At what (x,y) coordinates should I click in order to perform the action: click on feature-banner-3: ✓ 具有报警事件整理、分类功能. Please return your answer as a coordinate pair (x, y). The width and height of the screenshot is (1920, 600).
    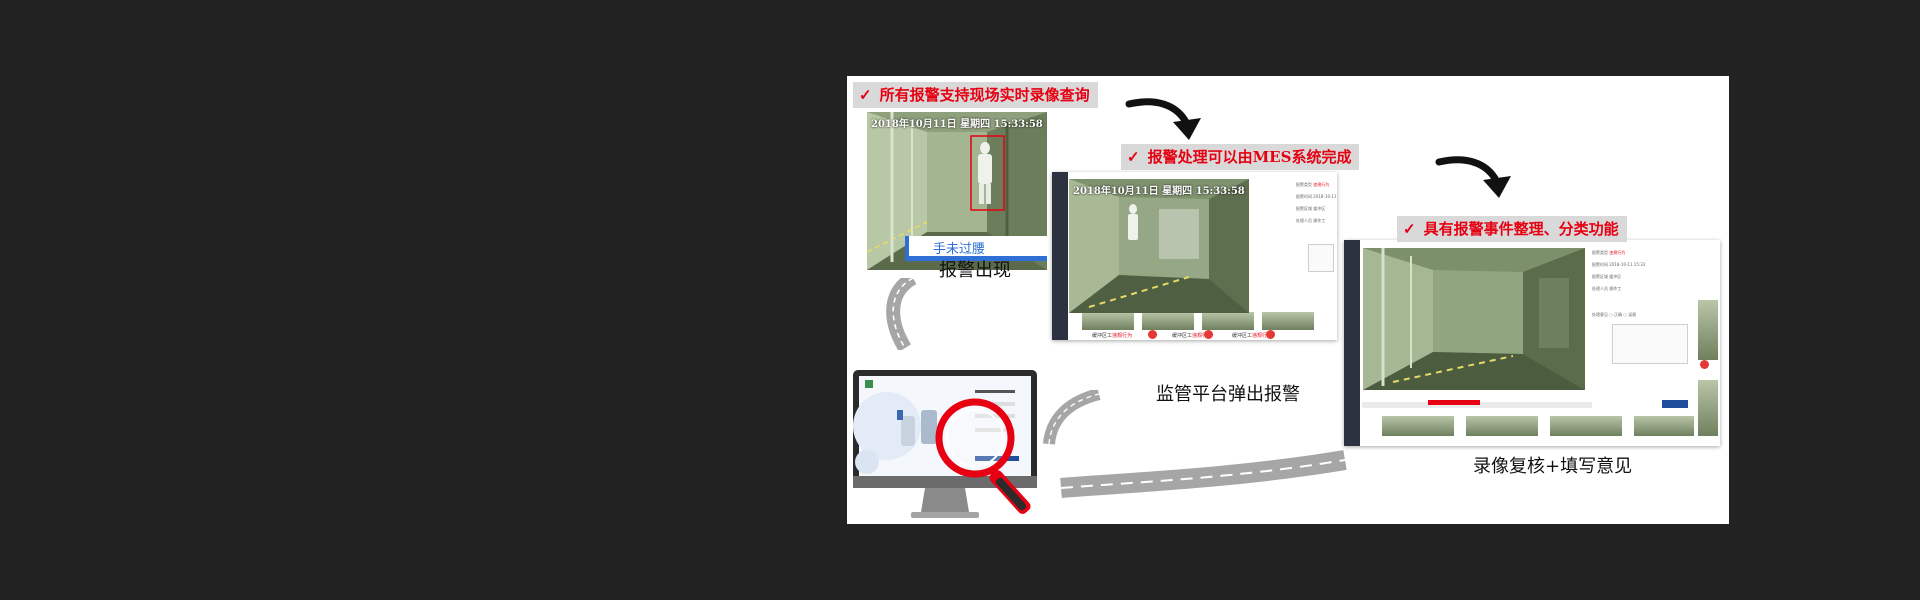
    Looking at the image, I should click on (1512, 229).